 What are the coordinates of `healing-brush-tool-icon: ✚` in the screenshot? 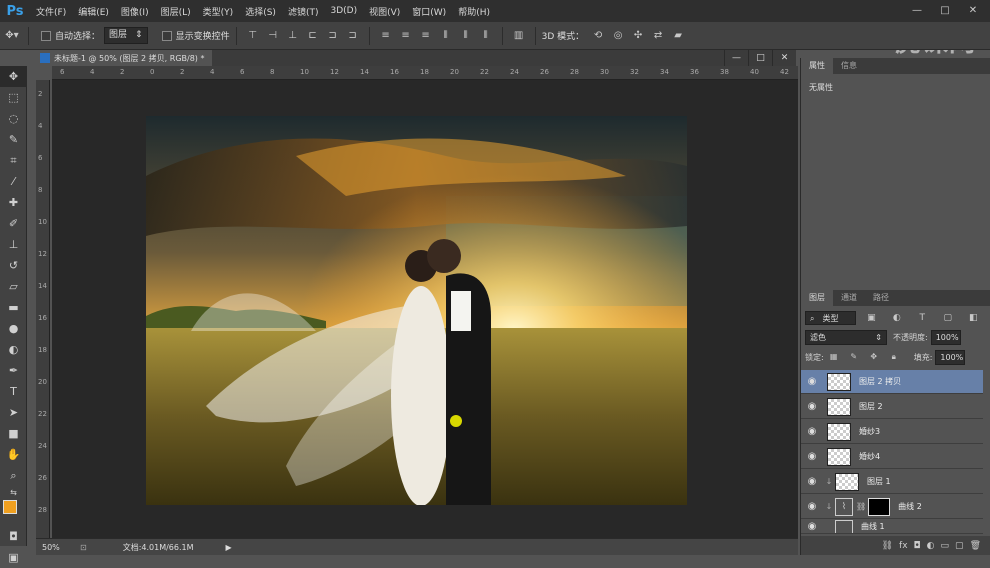 It's located at (13, 202).